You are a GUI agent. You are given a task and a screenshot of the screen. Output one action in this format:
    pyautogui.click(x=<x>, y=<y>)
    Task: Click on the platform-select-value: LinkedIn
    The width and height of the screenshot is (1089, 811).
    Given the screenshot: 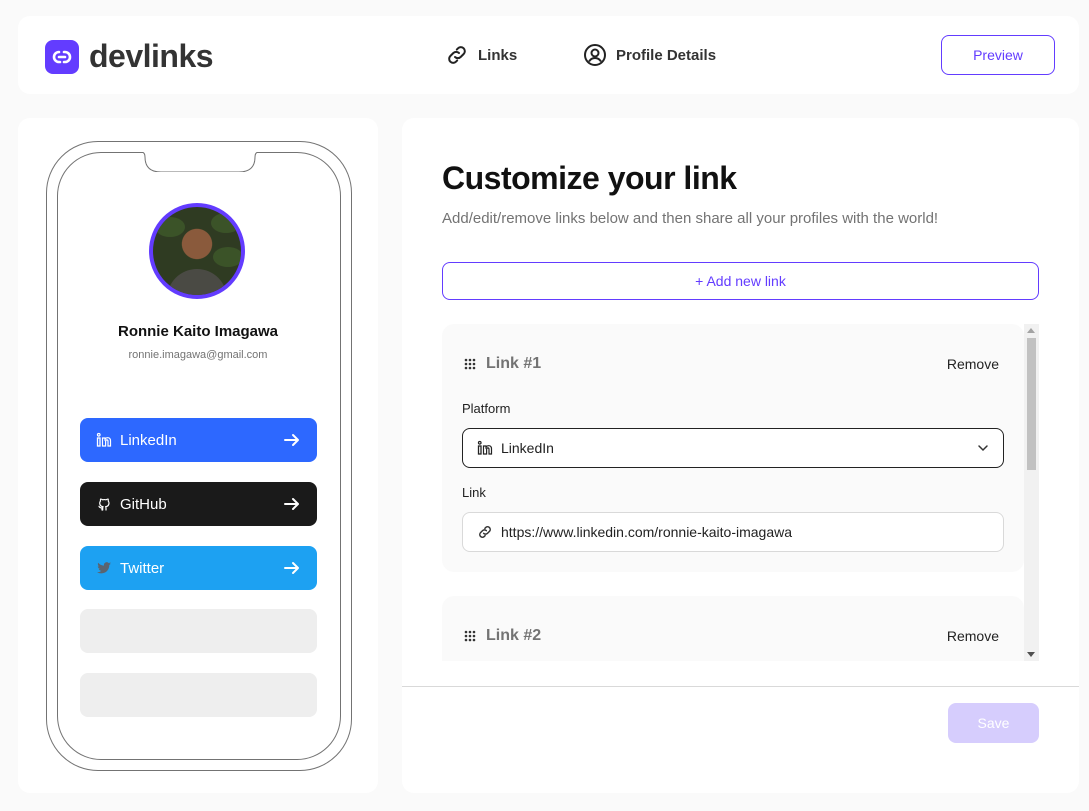 What is the action you would take?
    pyautogui.click(x=527, y=448)
    